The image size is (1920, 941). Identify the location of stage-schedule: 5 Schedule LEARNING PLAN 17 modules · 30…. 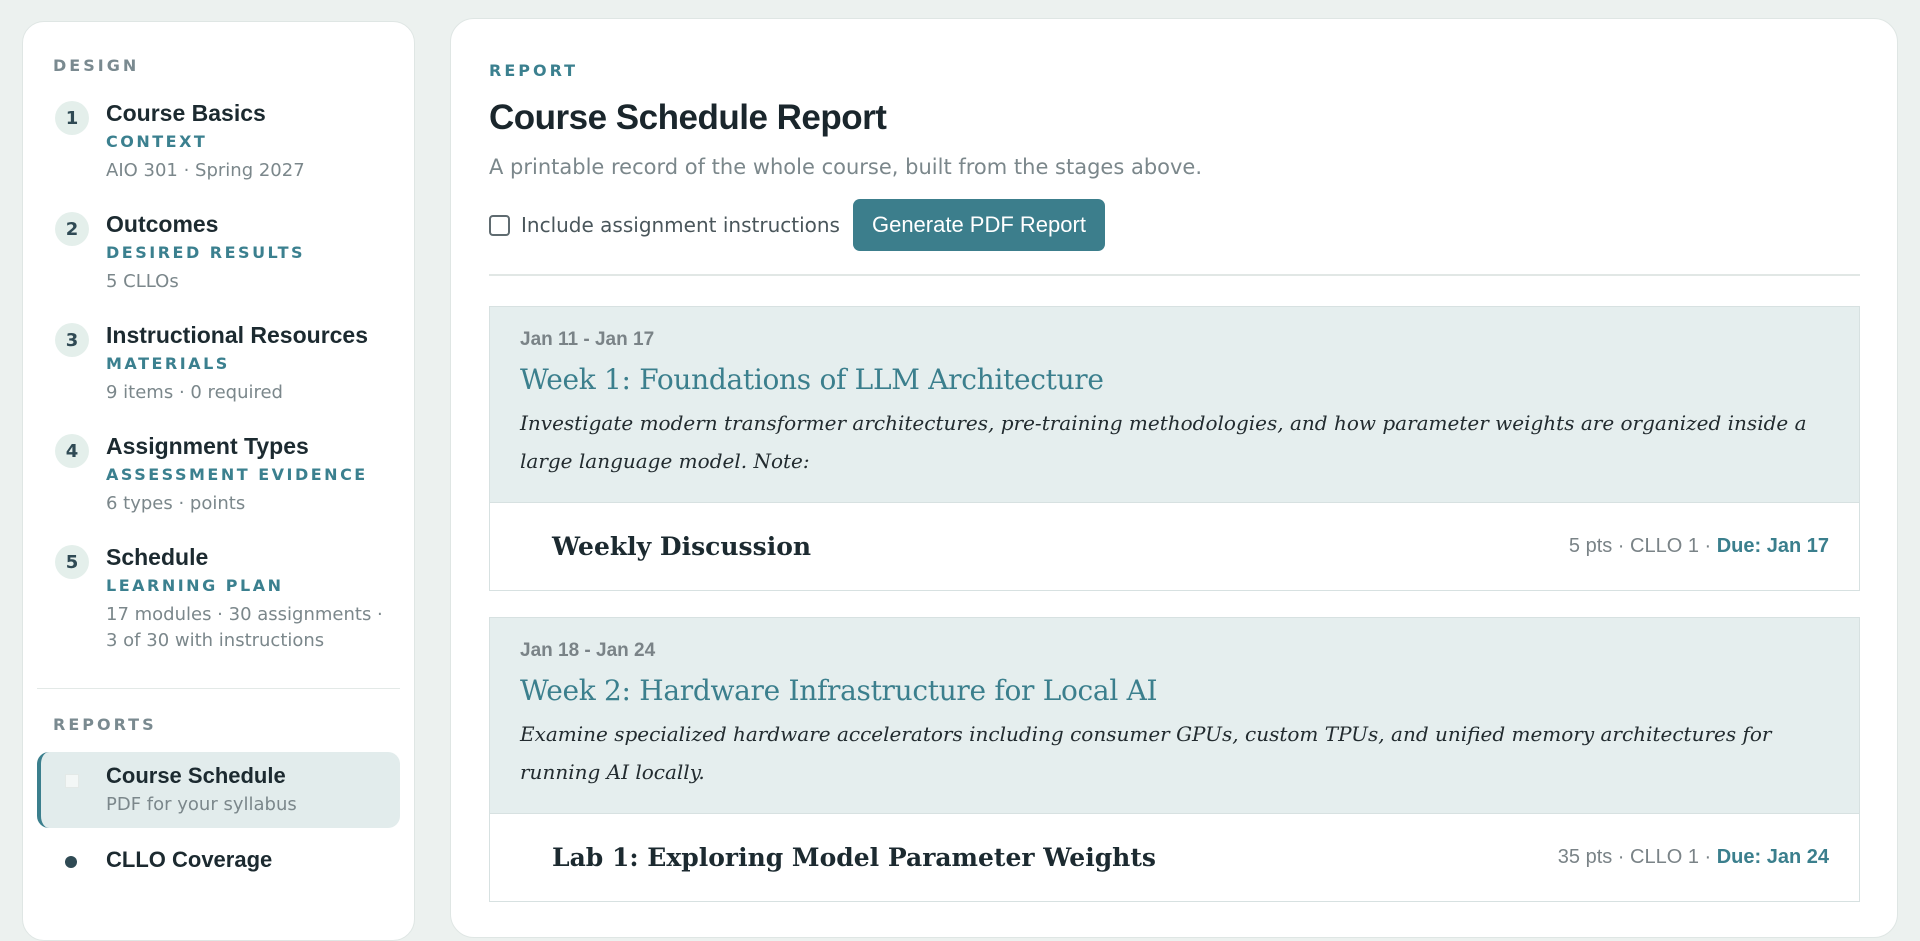
(218, 598).